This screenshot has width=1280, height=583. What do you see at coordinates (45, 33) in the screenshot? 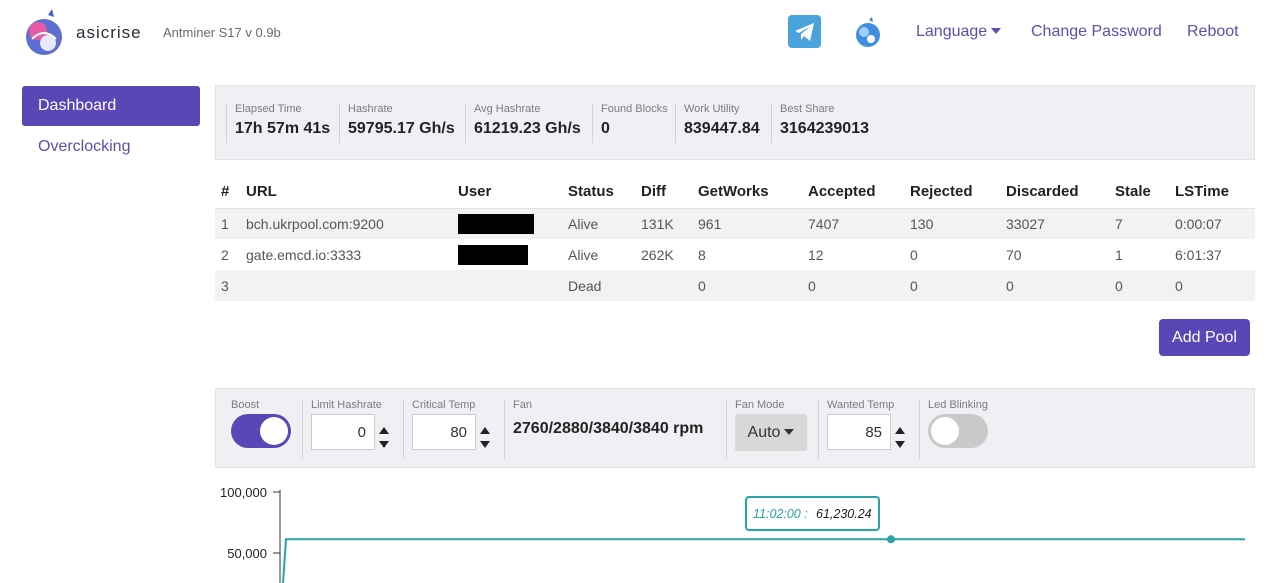
I see `asicrise-logo` at bounding box center [45, 33].